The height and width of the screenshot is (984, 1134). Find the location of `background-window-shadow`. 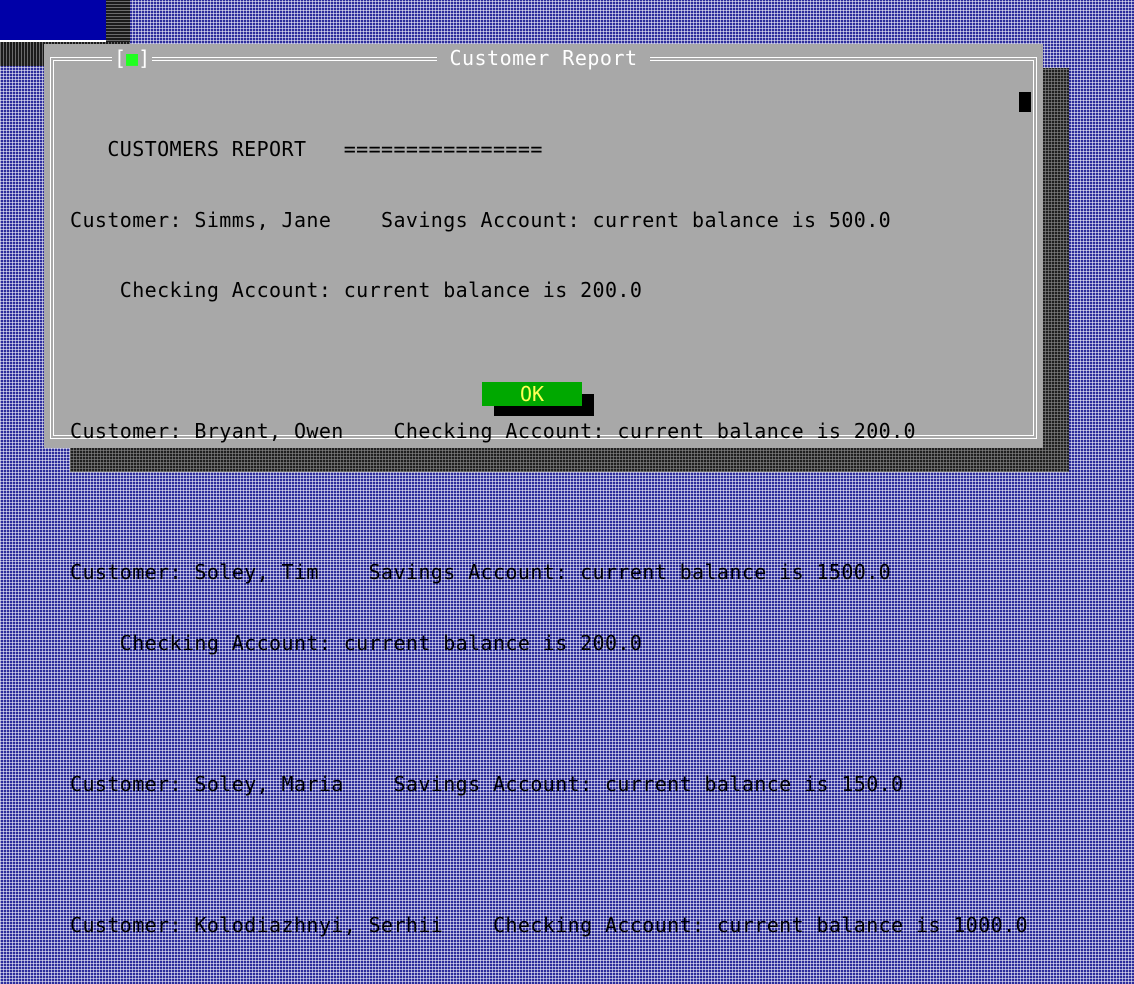

background-window-shadow is located at coordinates (118, 22).